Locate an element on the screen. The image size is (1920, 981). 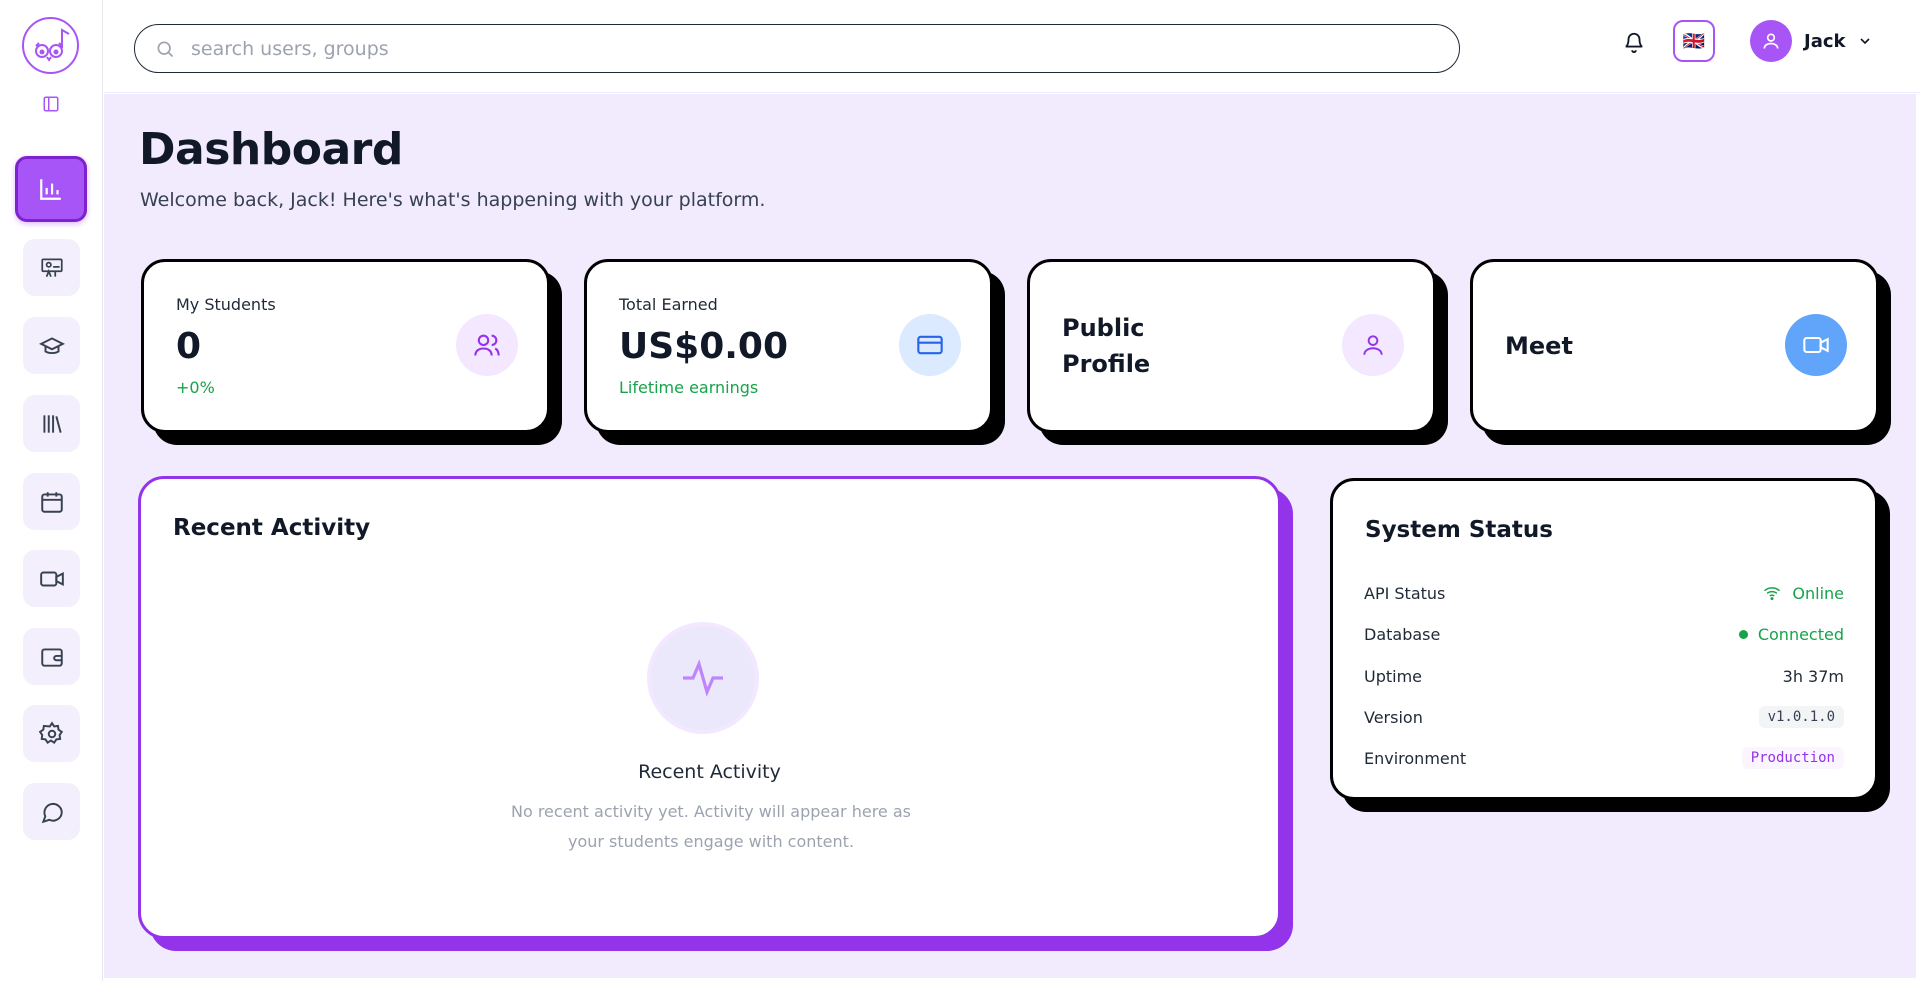
sidebar-item-dashboard is located at coordinates (51, 189).